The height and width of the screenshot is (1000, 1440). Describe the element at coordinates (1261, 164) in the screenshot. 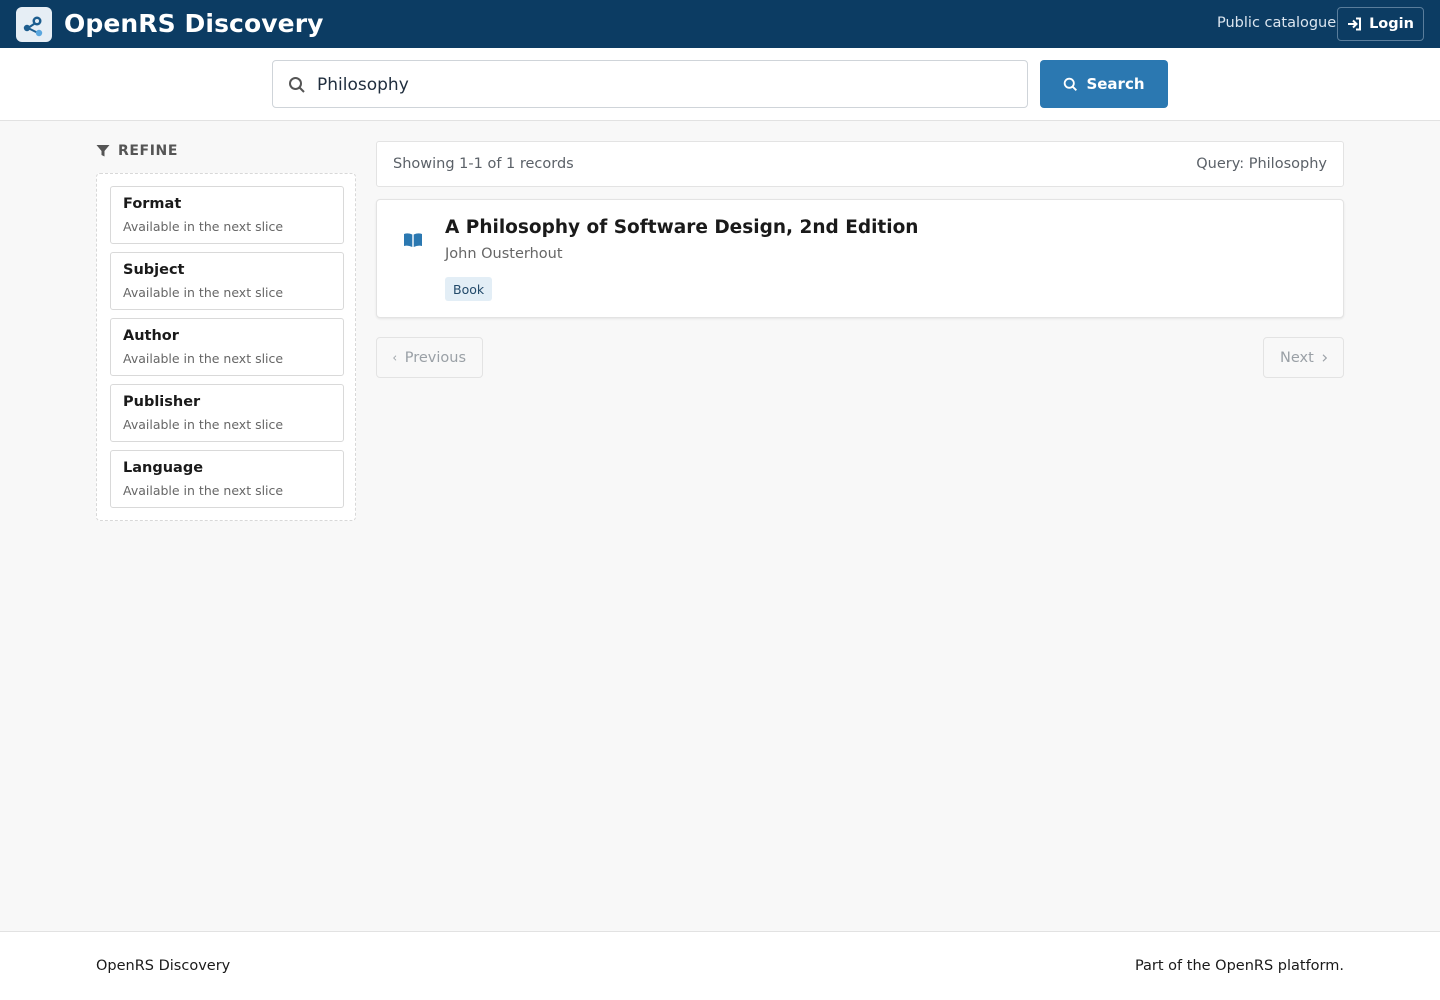

I see `results-query: Query: Philosophy` at that location.